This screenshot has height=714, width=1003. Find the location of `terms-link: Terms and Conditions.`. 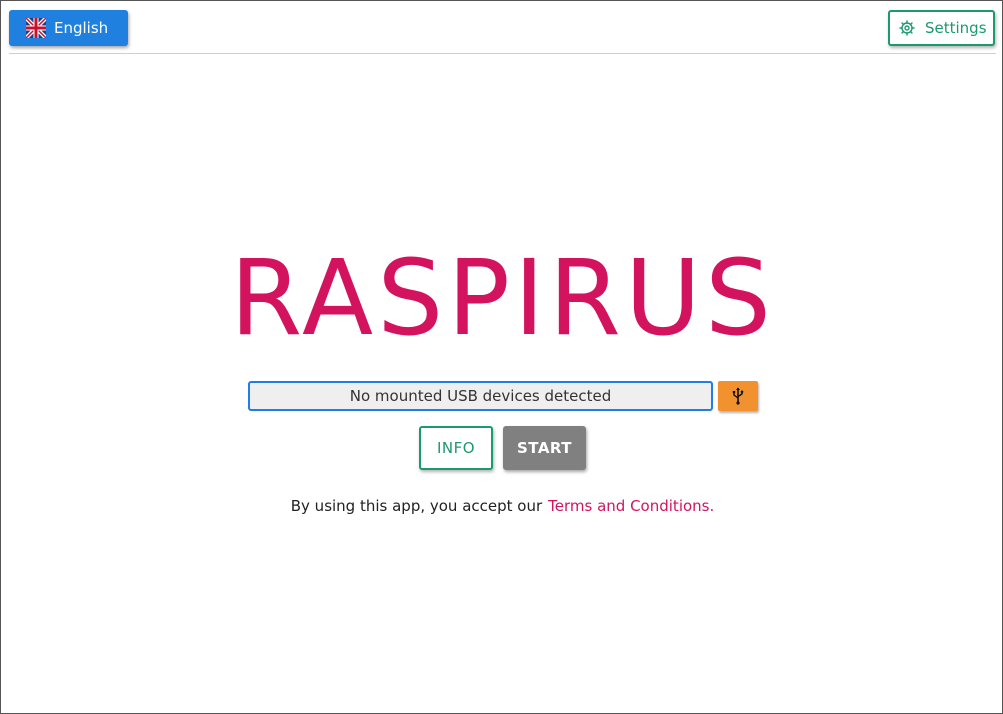

terms-link: Terms and Conditions. is located at coordinates (631, 506).